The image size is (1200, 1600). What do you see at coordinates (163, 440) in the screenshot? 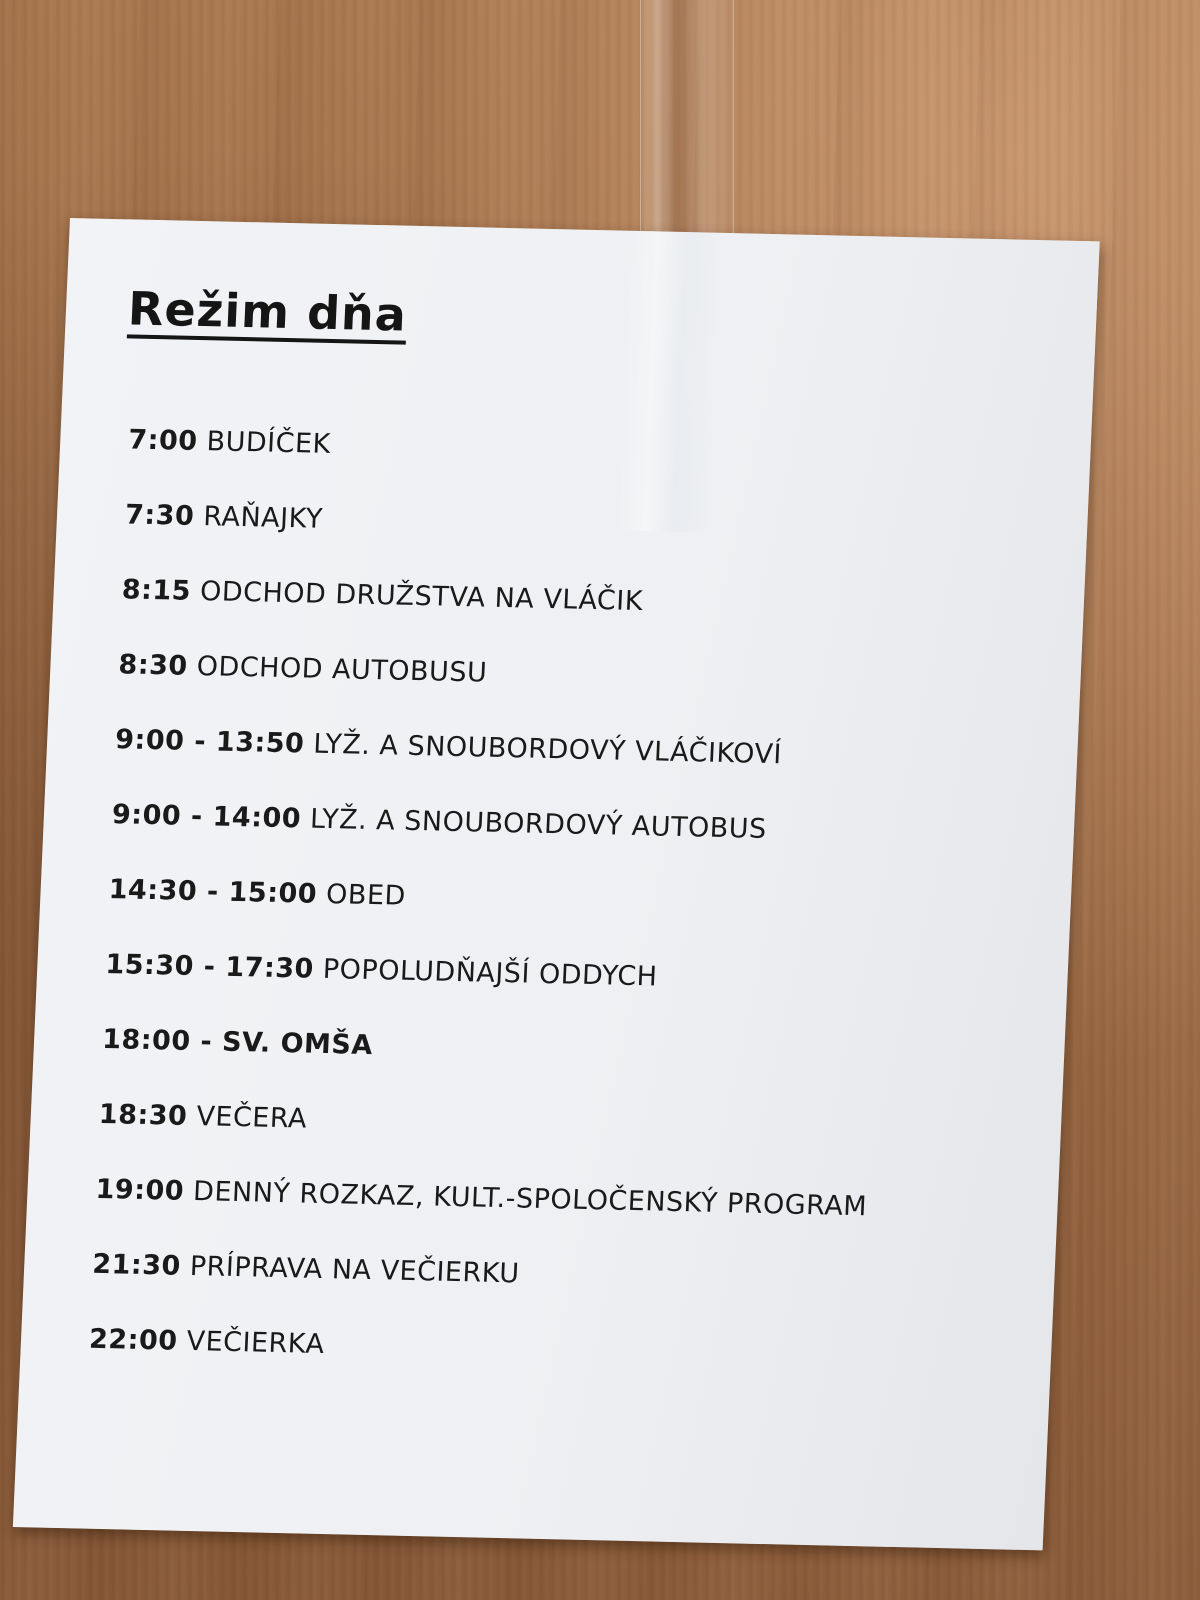
I see `schedule-time: 7:00` at bounding box center [163, 440].